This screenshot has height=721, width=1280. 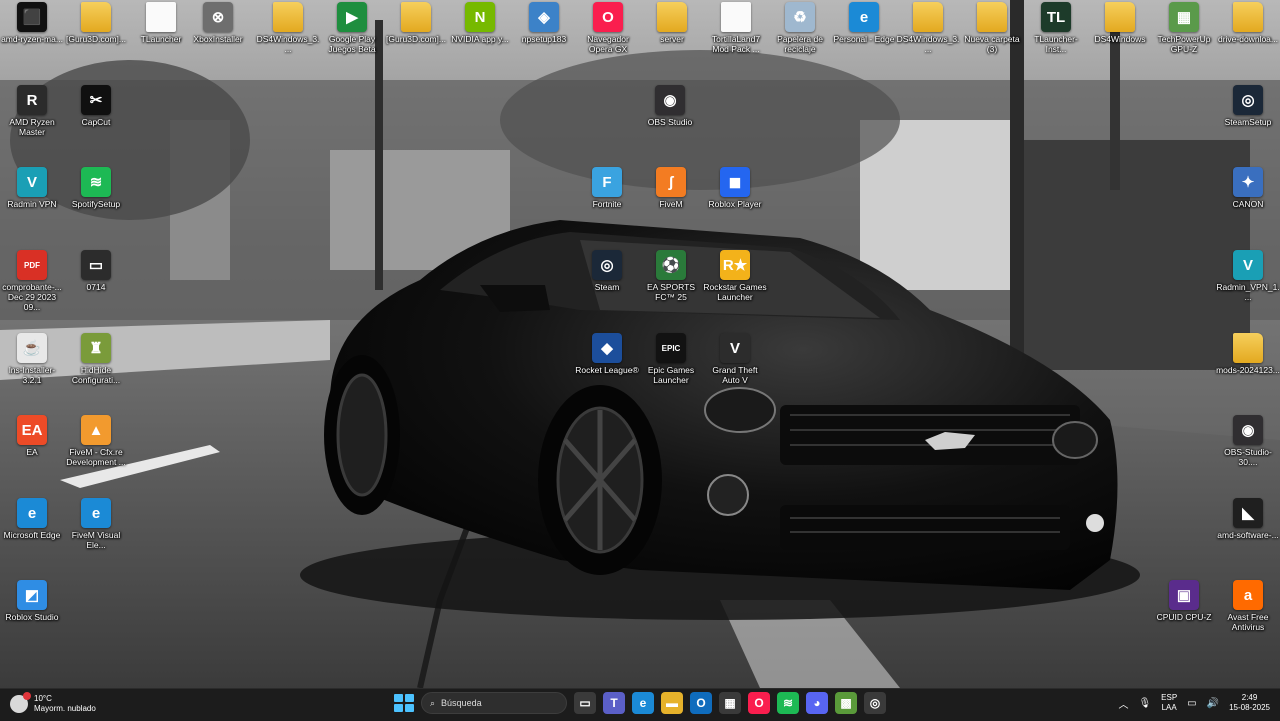 I want to click on steam-overlay-taskbar-icon: ◎, so click(x=875, y=703).